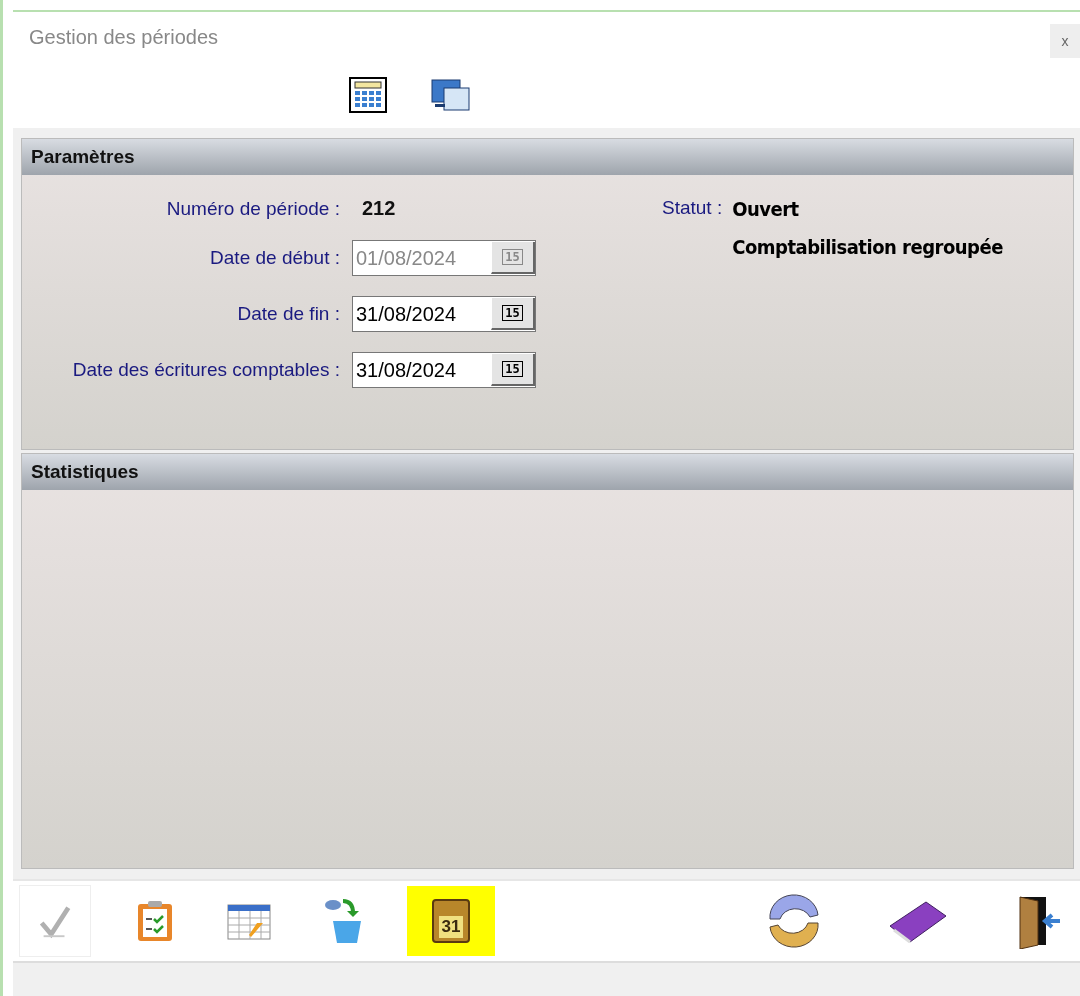 Image resolution: width=1080 pixels, height=996 pixels. What do you see at coordinates (547, 157) in the screenshot?
I see `section-header: Paramètres` at bounding box center [547, 157].